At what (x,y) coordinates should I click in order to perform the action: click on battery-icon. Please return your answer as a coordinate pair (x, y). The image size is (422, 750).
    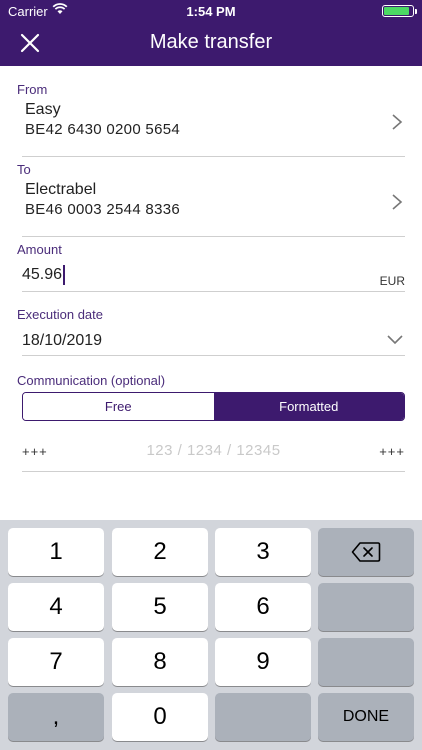
    Looking at the image, I should click on (399, 11).